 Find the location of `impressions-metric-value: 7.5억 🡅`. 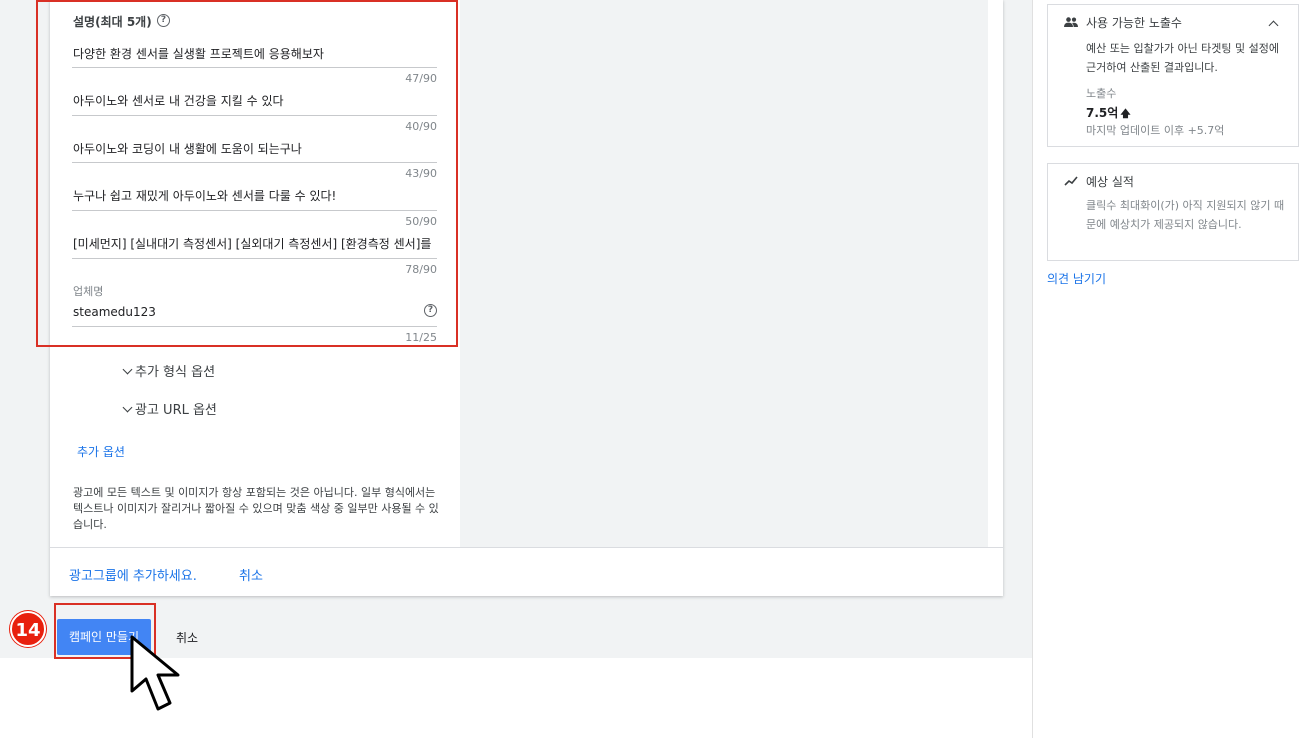

impressions-metric-value: 7.5억 🡅 is located at coordinates (1108, 114).